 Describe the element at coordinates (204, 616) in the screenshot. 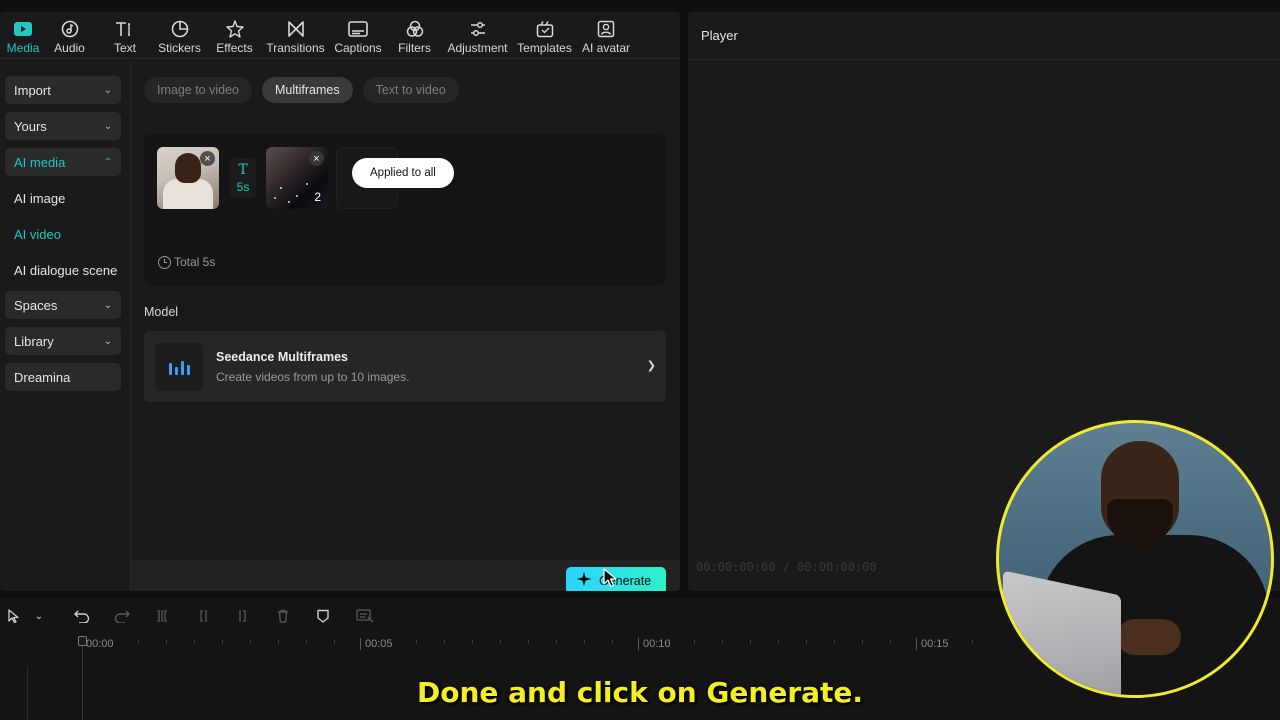

I see `trim-left-icon` at that location.